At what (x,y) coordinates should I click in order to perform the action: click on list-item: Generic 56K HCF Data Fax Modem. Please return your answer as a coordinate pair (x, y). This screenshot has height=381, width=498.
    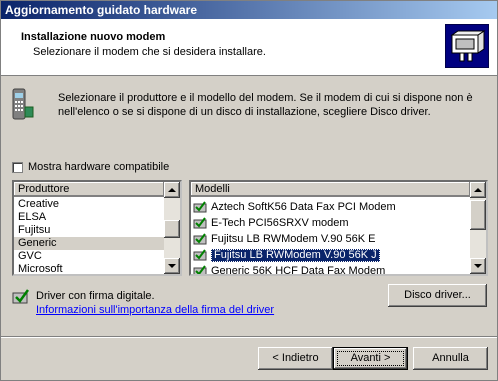
    Looking at the image, I should click on (338, 269).